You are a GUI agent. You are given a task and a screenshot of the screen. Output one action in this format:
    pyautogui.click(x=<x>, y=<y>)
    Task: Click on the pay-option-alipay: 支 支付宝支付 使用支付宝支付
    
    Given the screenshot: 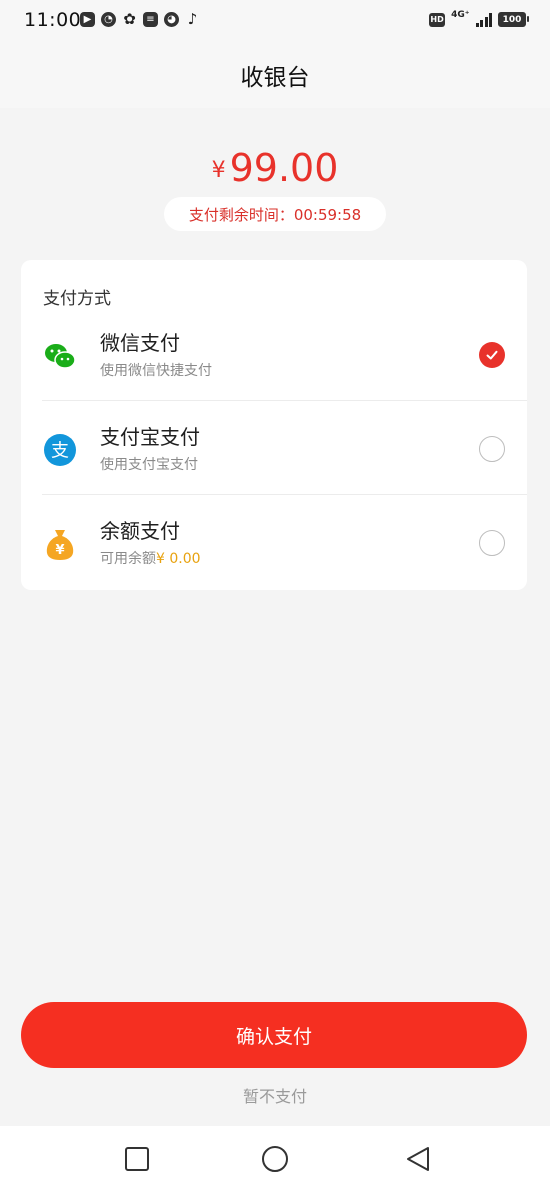 What is the action you would take?
    pyautogui.click(x=274, y=448)
    